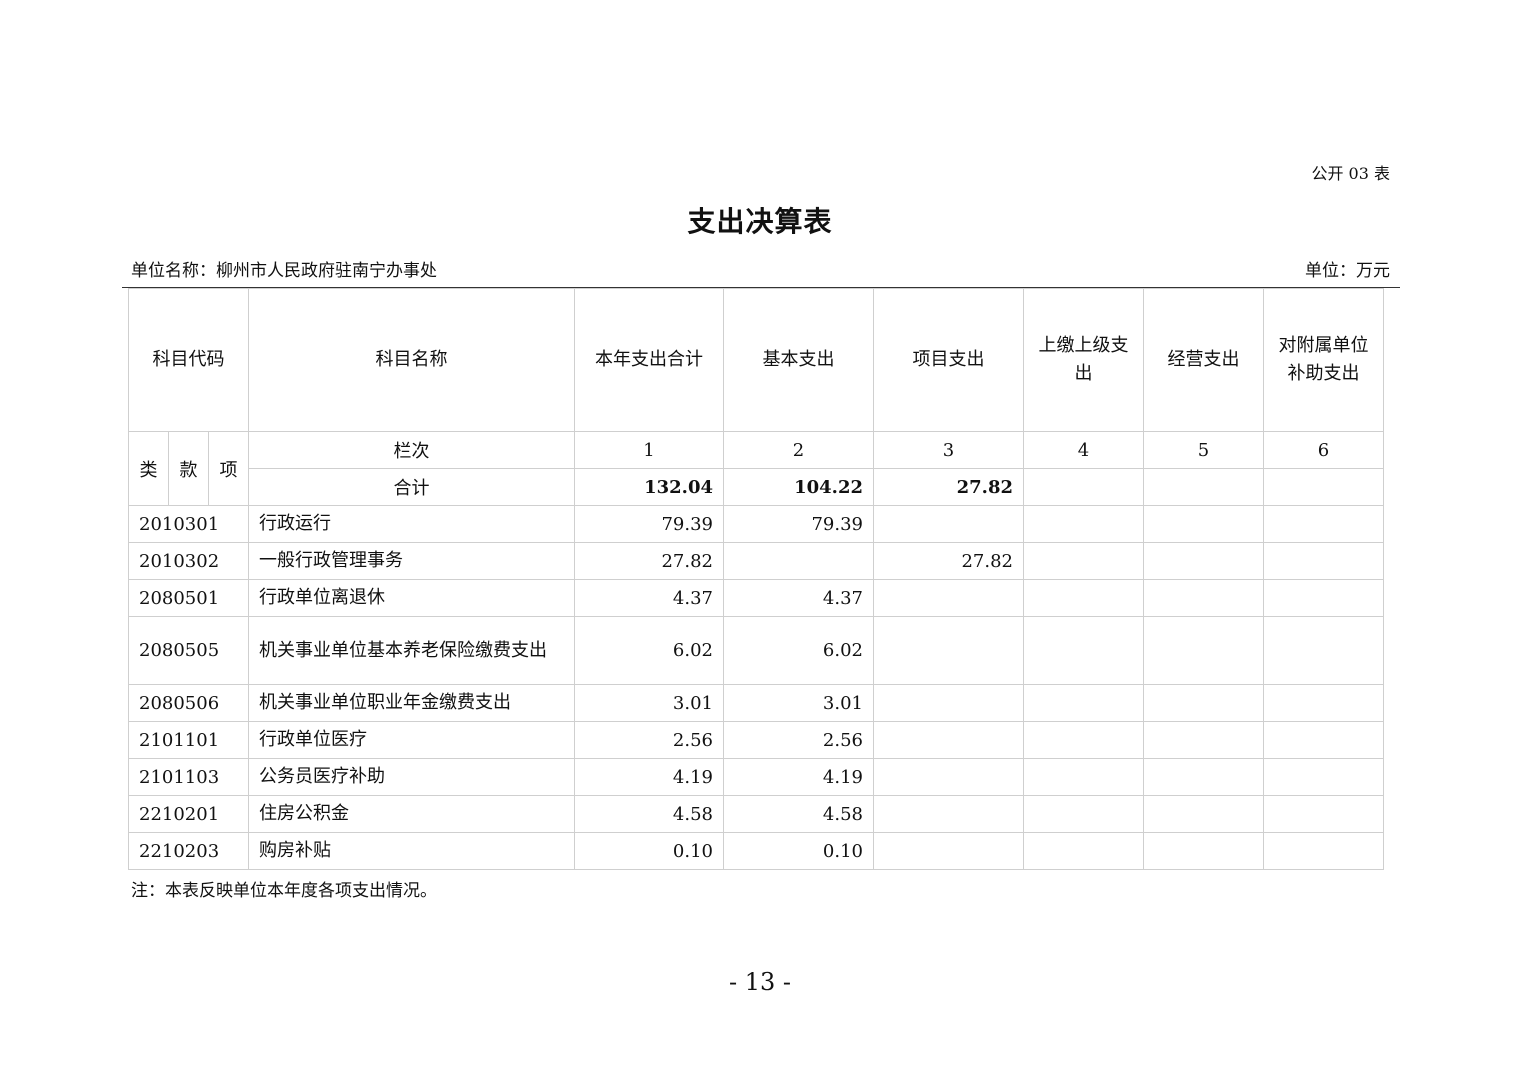 The image size is (1520, 1074). I want to click on header-basic: 基本支出, so click(798, 360).